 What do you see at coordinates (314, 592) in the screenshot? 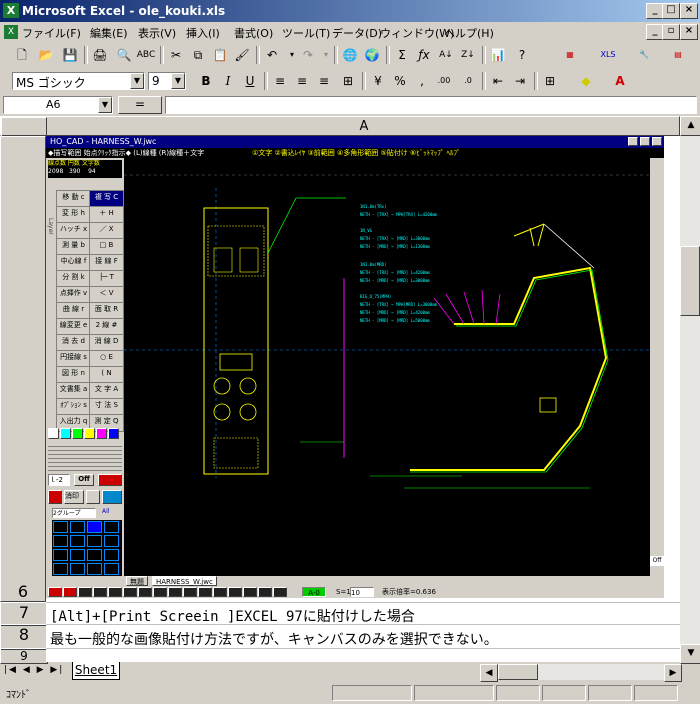
I see `cad-layer-value: A-0` at bounding box center [314, 592].